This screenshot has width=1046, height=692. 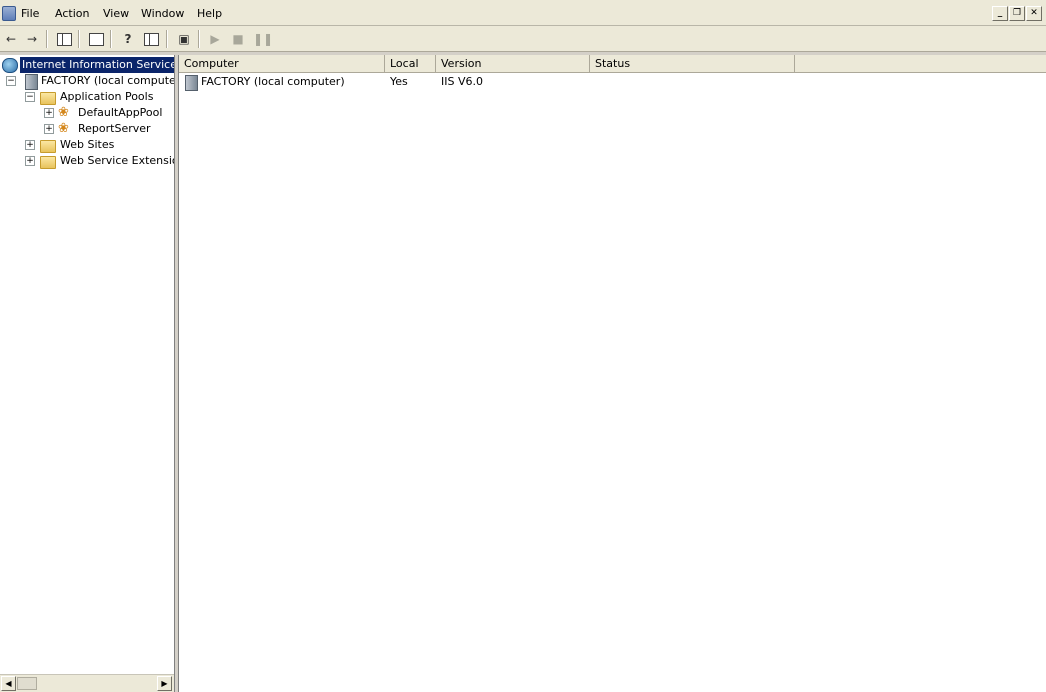 I want to click on menu-help: Help, so click(x=209, y=14).